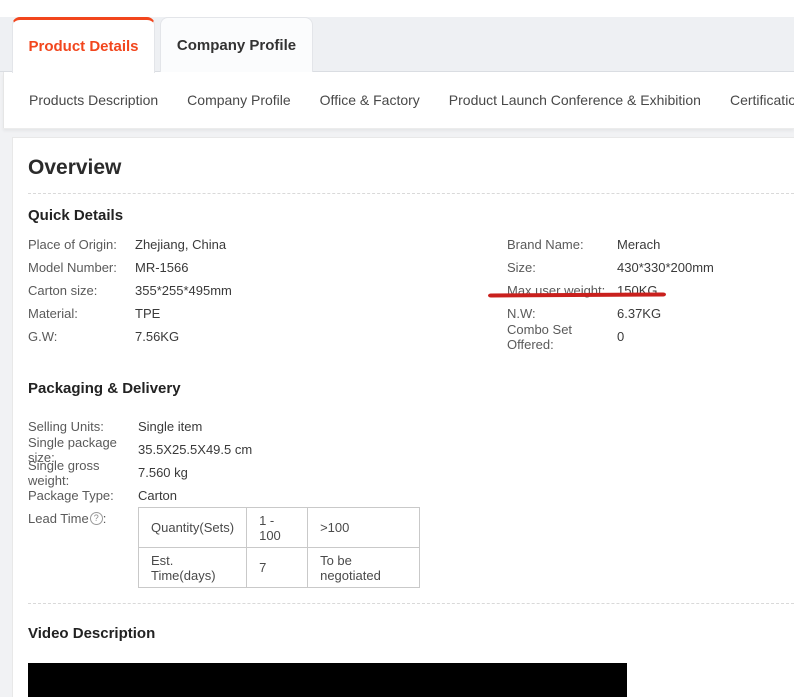  What do you see at coordinates (411, 450) in the screenshot?
I see `detail-row: Single package size: 35.5X25.5X49.5 cm` at bounding box center [411, 450].